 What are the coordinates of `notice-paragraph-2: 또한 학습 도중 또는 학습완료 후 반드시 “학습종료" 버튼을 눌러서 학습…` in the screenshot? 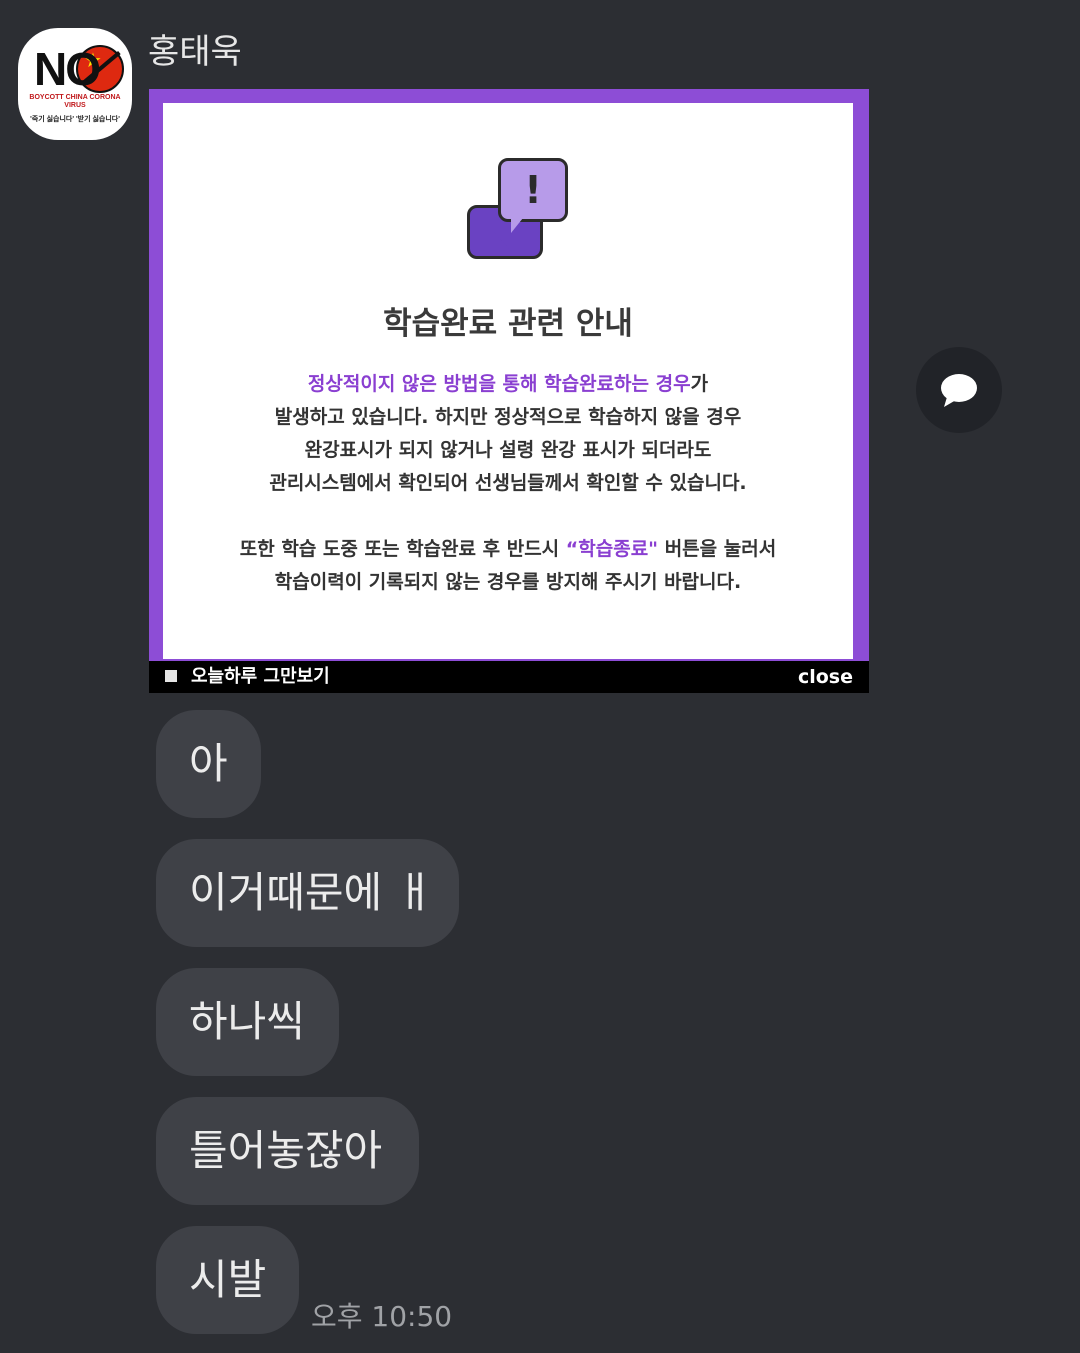 It's located at (508, 566).